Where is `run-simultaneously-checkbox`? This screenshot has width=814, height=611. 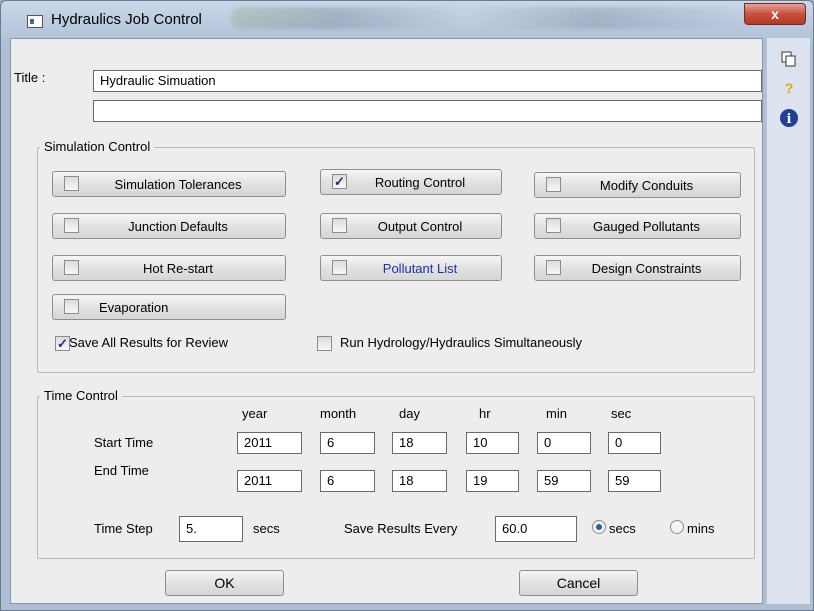
run-simultaneously-checkbox is located at coordinates (324, 343).